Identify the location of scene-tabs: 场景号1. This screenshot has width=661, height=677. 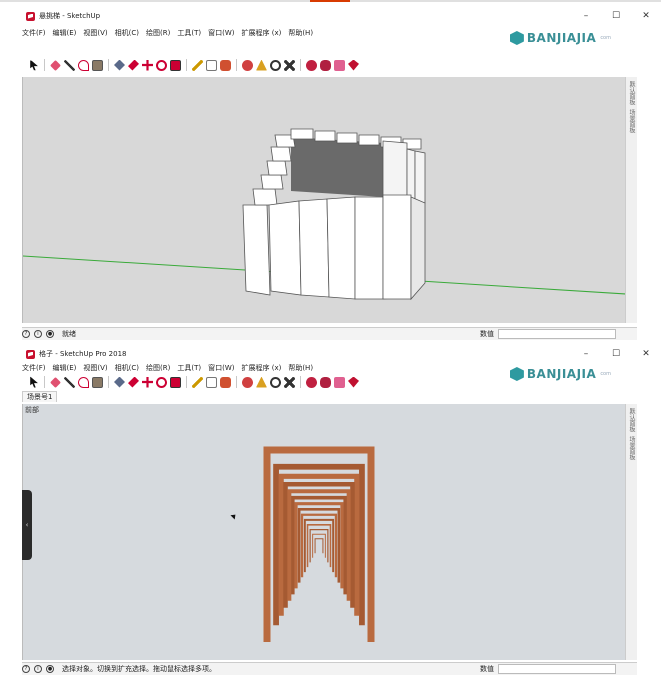
(40, 396).